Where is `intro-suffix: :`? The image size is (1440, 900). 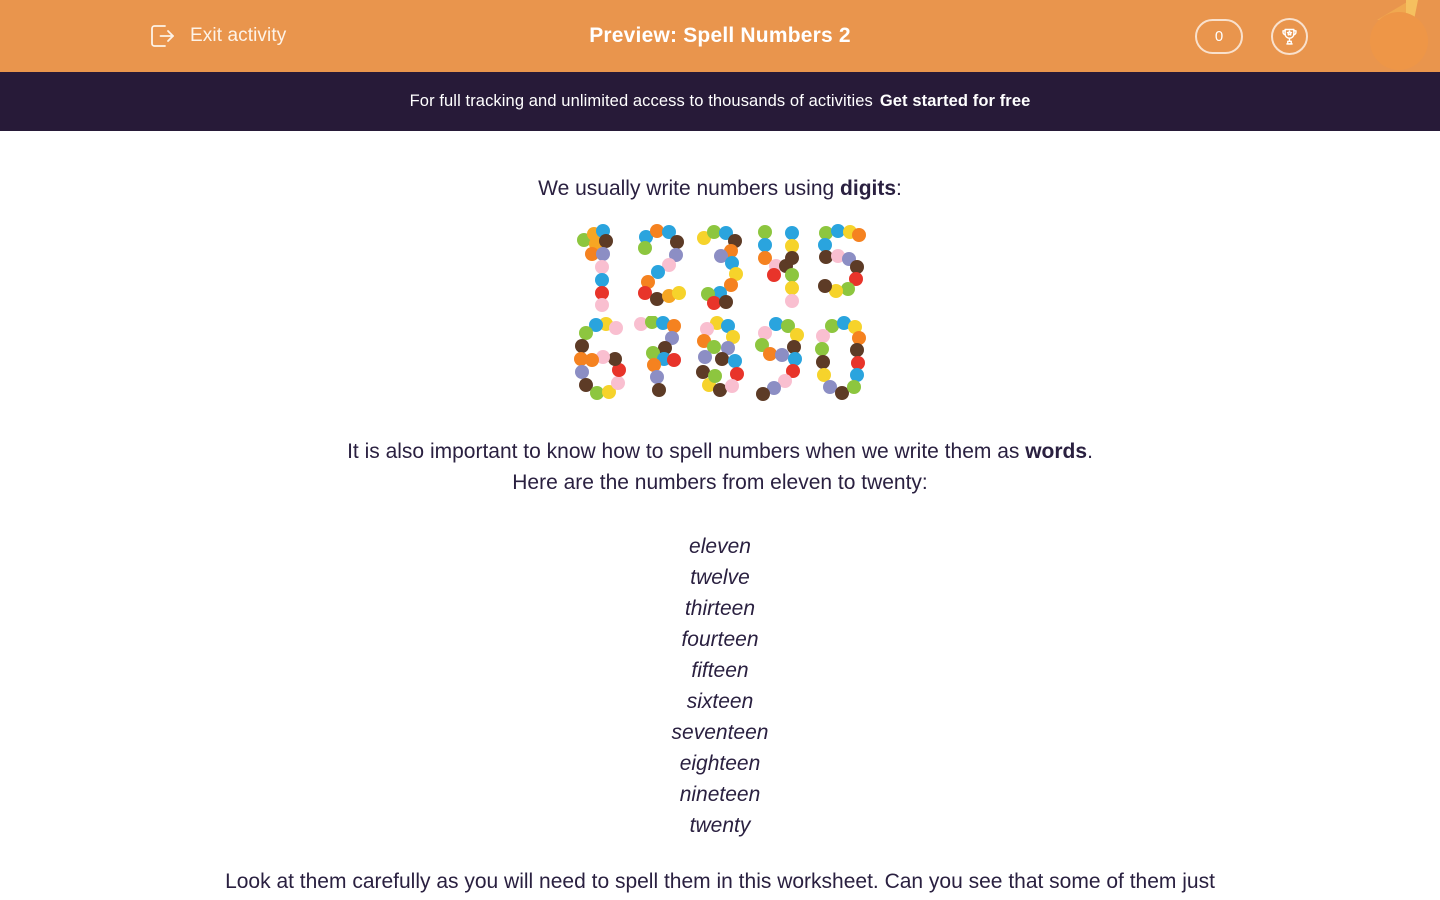 intro-suffix: : is located at coordinates (899, 188).